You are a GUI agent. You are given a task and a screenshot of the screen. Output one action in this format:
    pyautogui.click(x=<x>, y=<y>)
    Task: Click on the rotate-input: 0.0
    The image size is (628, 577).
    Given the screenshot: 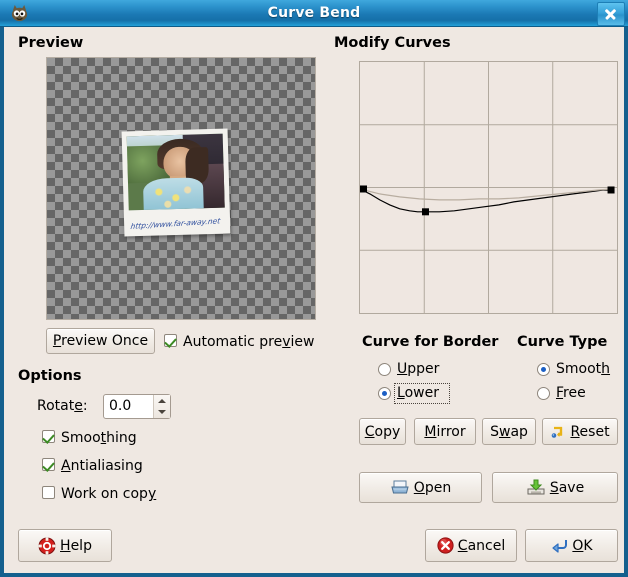 What is the action you would take?
    pyautogui.click(x=128, y=406)
    